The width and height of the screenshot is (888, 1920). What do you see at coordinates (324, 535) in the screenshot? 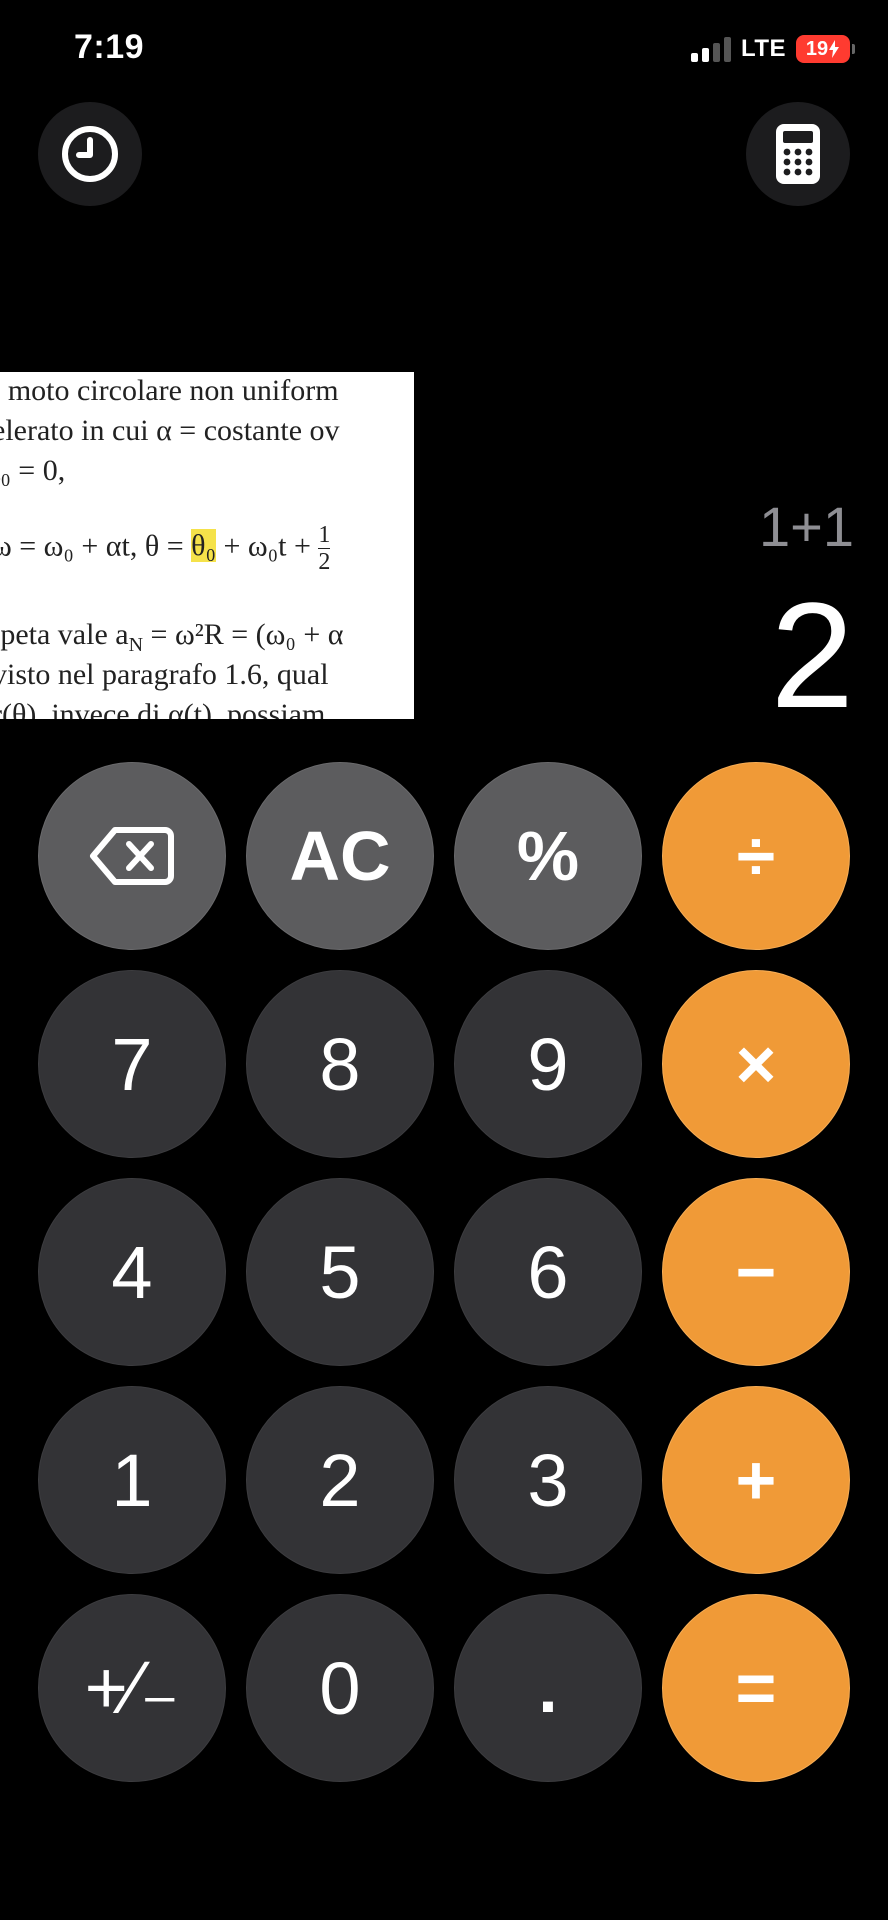
I see `fraction-numerator: 1` at bounding box center [324, 535].